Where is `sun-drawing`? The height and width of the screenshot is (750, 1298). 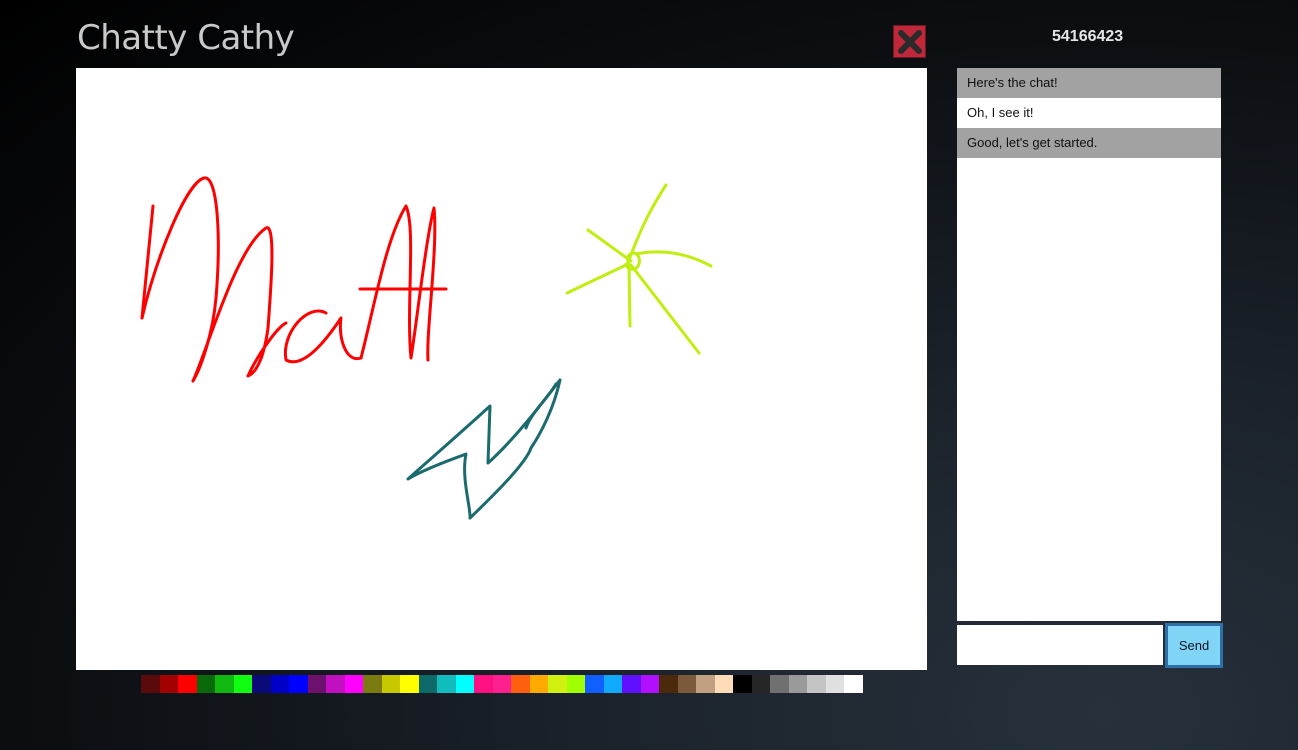 sun-drawing is located at coordinates (639, 269).